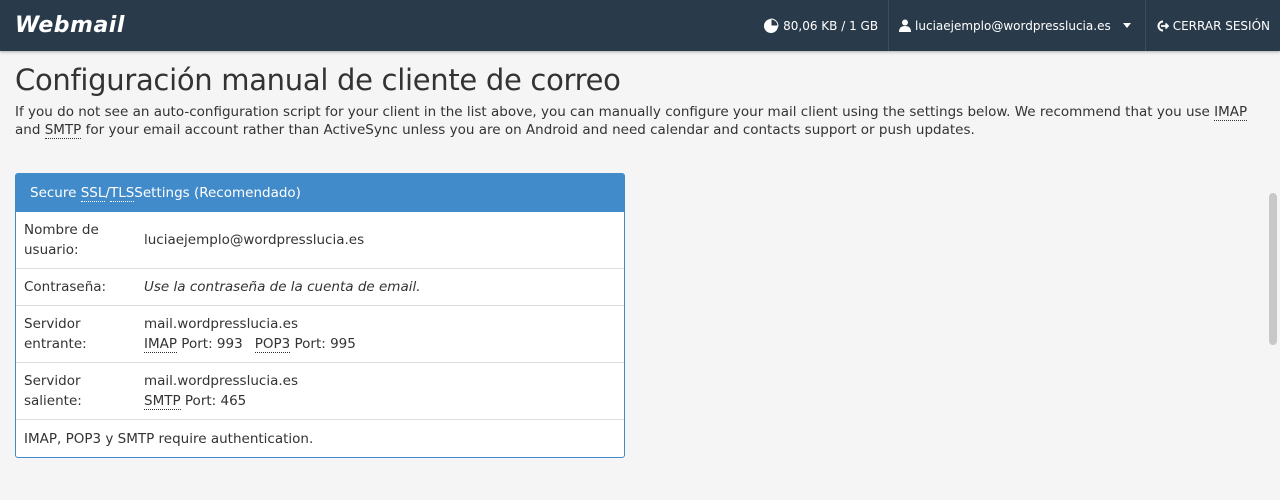 The height and width of the screenshot is (500, 1280). What do you see at coordinates (53, 193) in the screenshot?
I see `heading-prefix: Secure` at bounding box center [53, 193].